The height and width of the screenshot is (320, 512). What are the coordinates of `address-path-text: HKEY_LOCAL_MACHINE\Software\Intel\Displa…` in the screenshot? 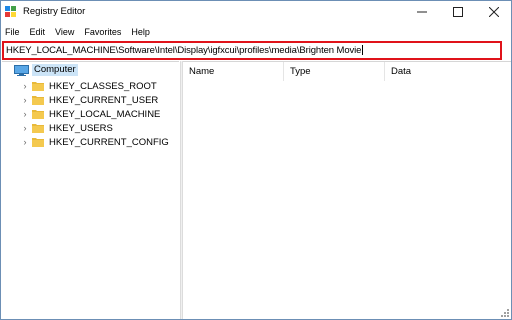 It's located at (184, 50).